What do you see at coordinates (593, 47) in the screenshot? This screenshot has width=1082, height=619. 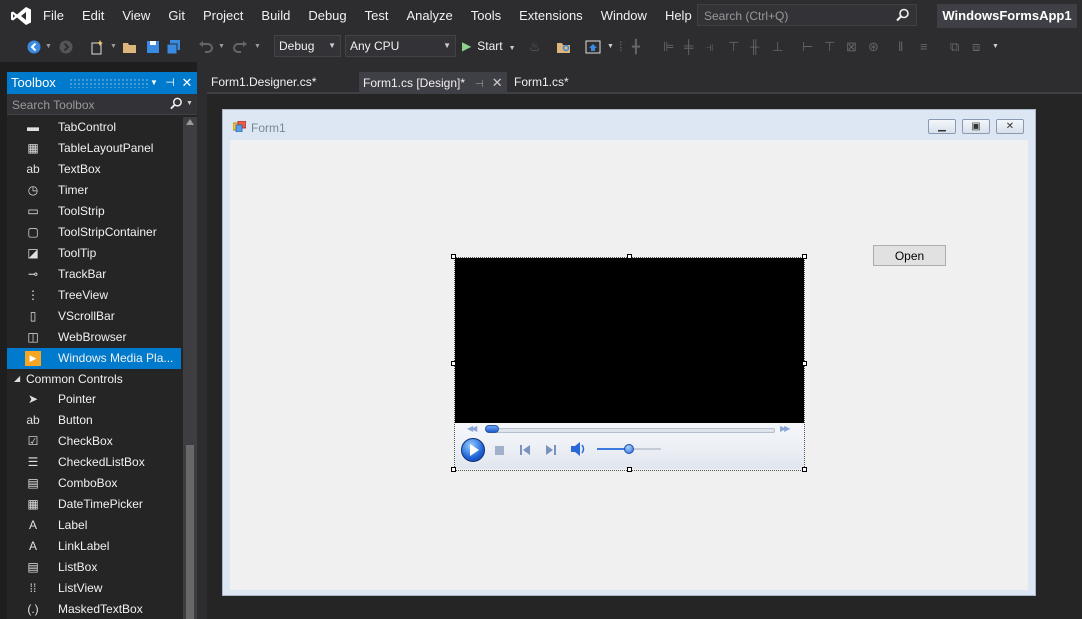 I see `view-designer-icon` at bounding box center [593, 47].